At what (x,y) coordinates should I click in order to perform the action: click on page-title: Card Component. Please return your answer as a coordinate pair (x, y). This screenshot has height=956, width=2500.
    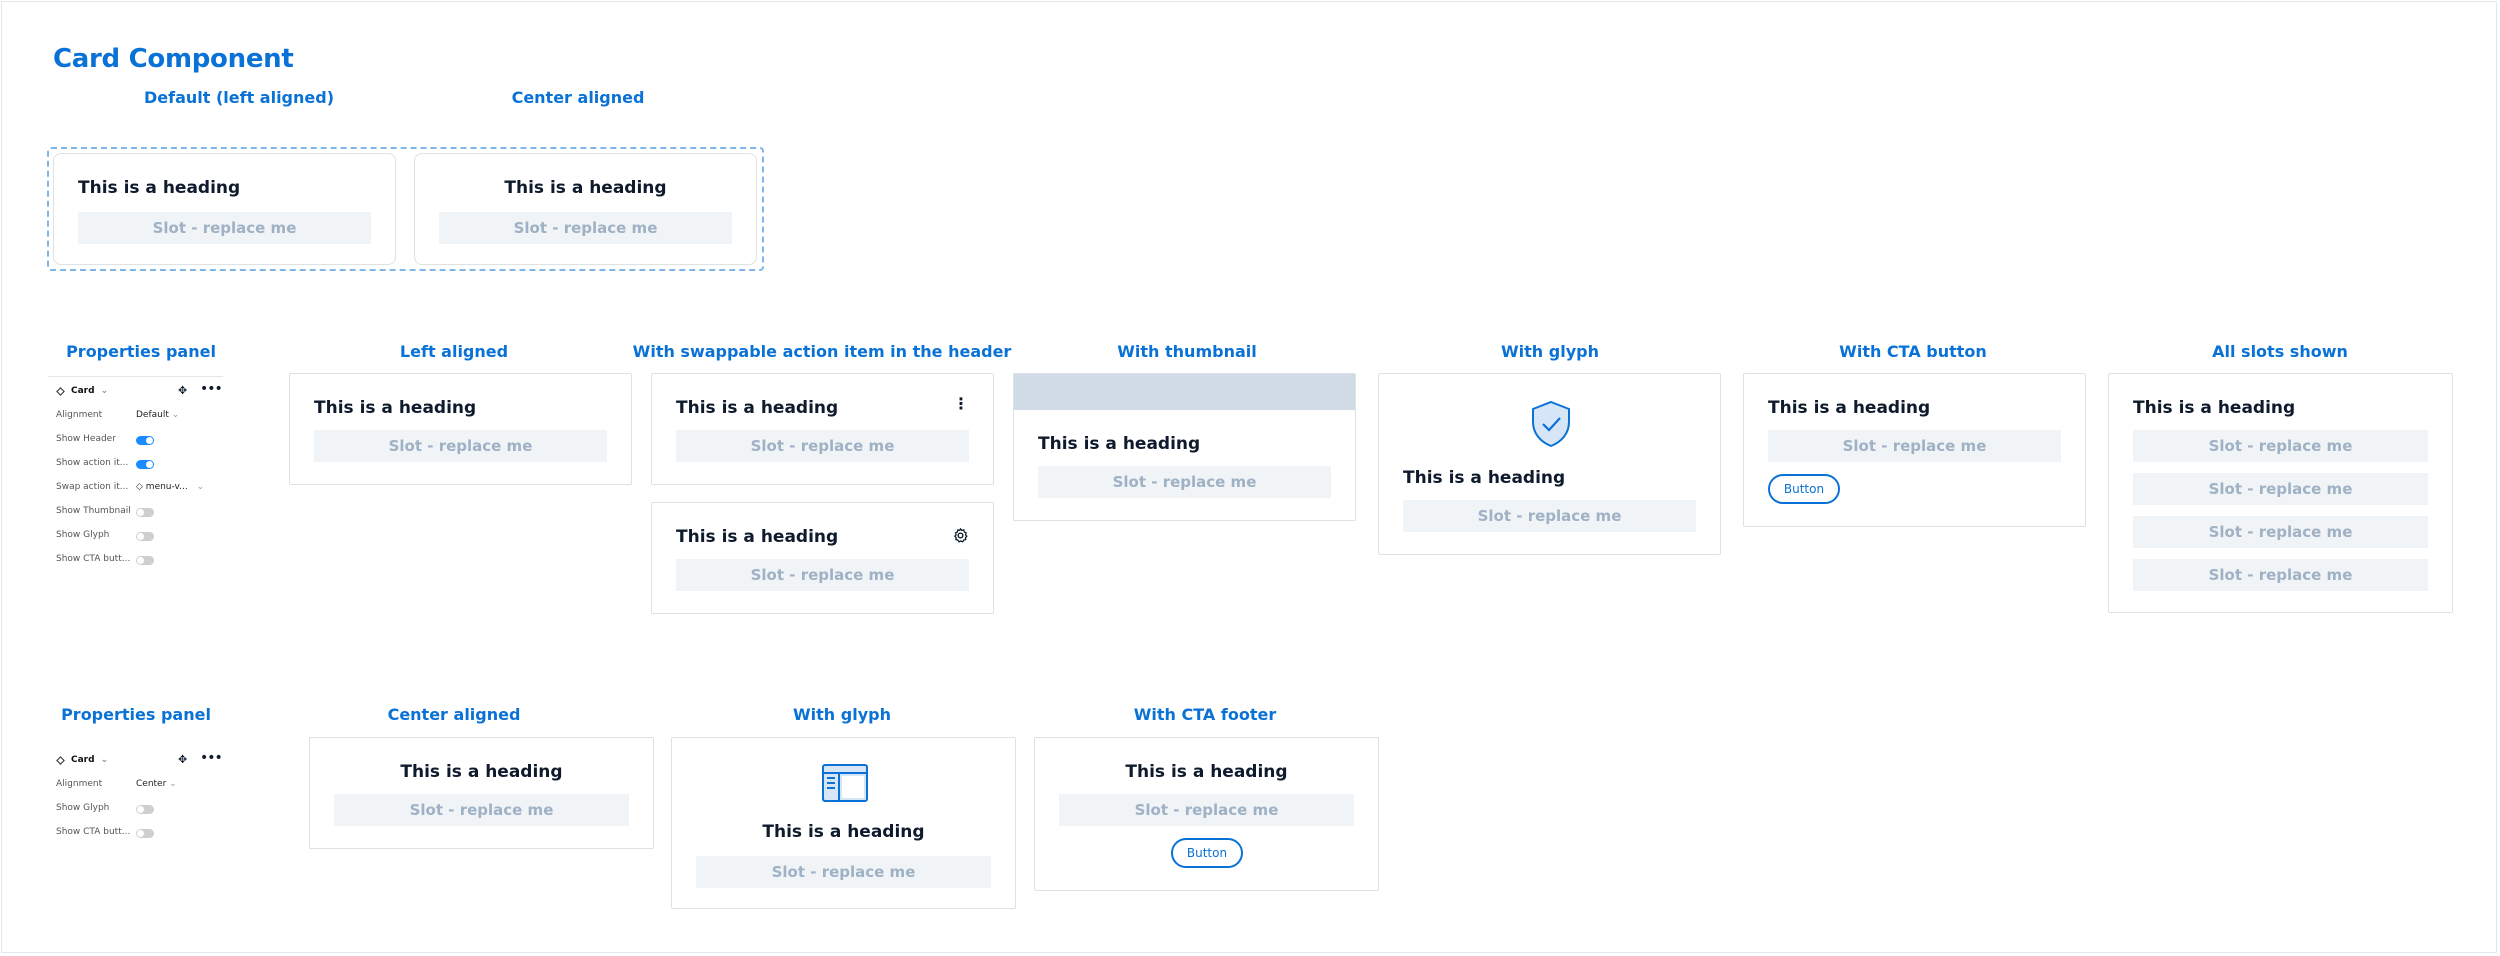
    Looking at the image, I should click on (173, 59).